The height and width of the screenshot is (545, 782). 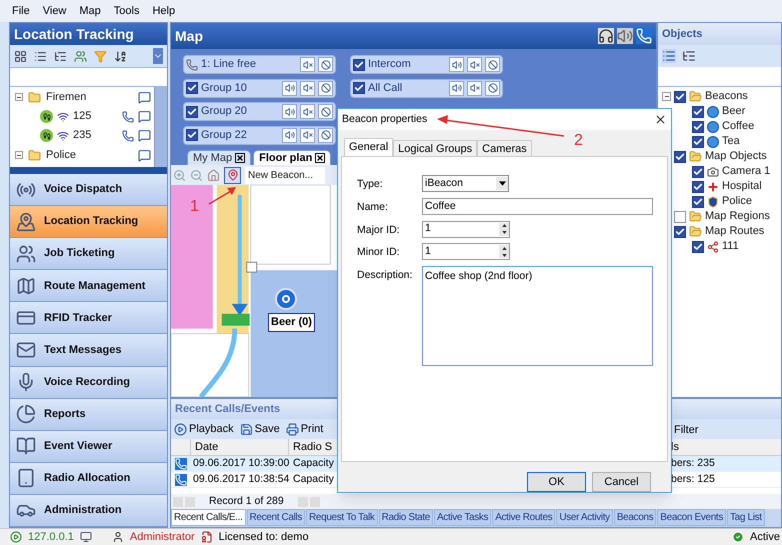 What do you see at coordinates (737, 216) in the screenshot?
I see `tree-item: Map Regions` at bounding box center [737, 216].